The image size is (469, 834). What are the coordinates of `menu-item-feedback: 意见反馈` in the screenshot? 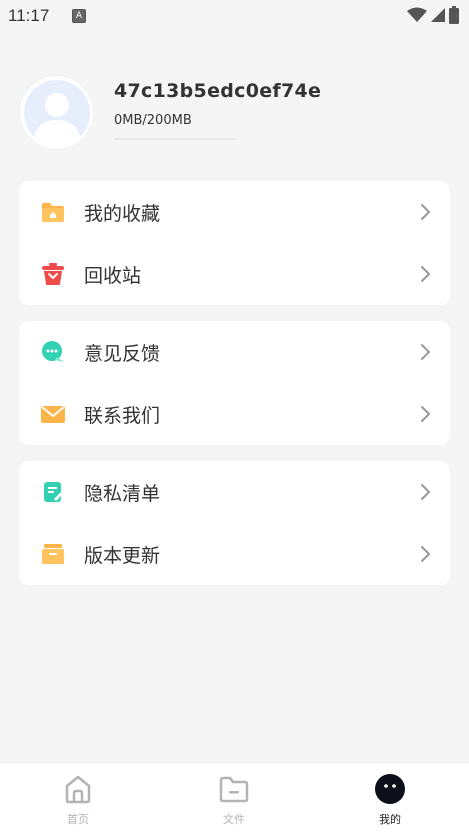 It's located at (234, 352).